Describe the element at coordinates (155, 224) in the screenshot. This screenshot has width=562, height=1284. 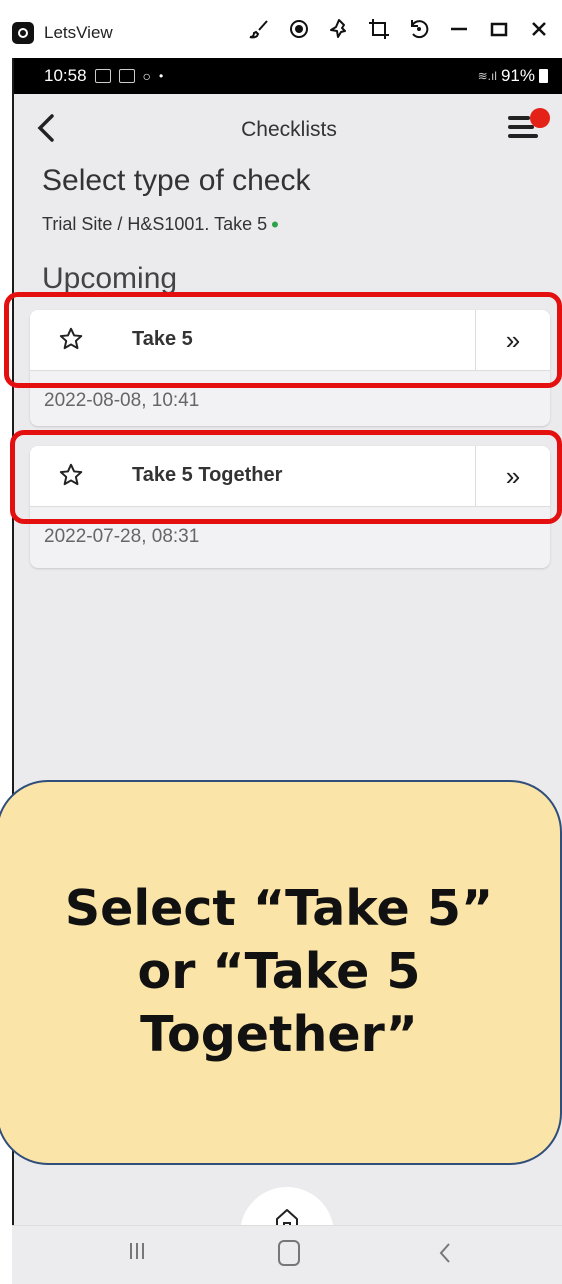
I see `breadcrumb-text: Trial Site / H&S1001. Take 5` at that location.